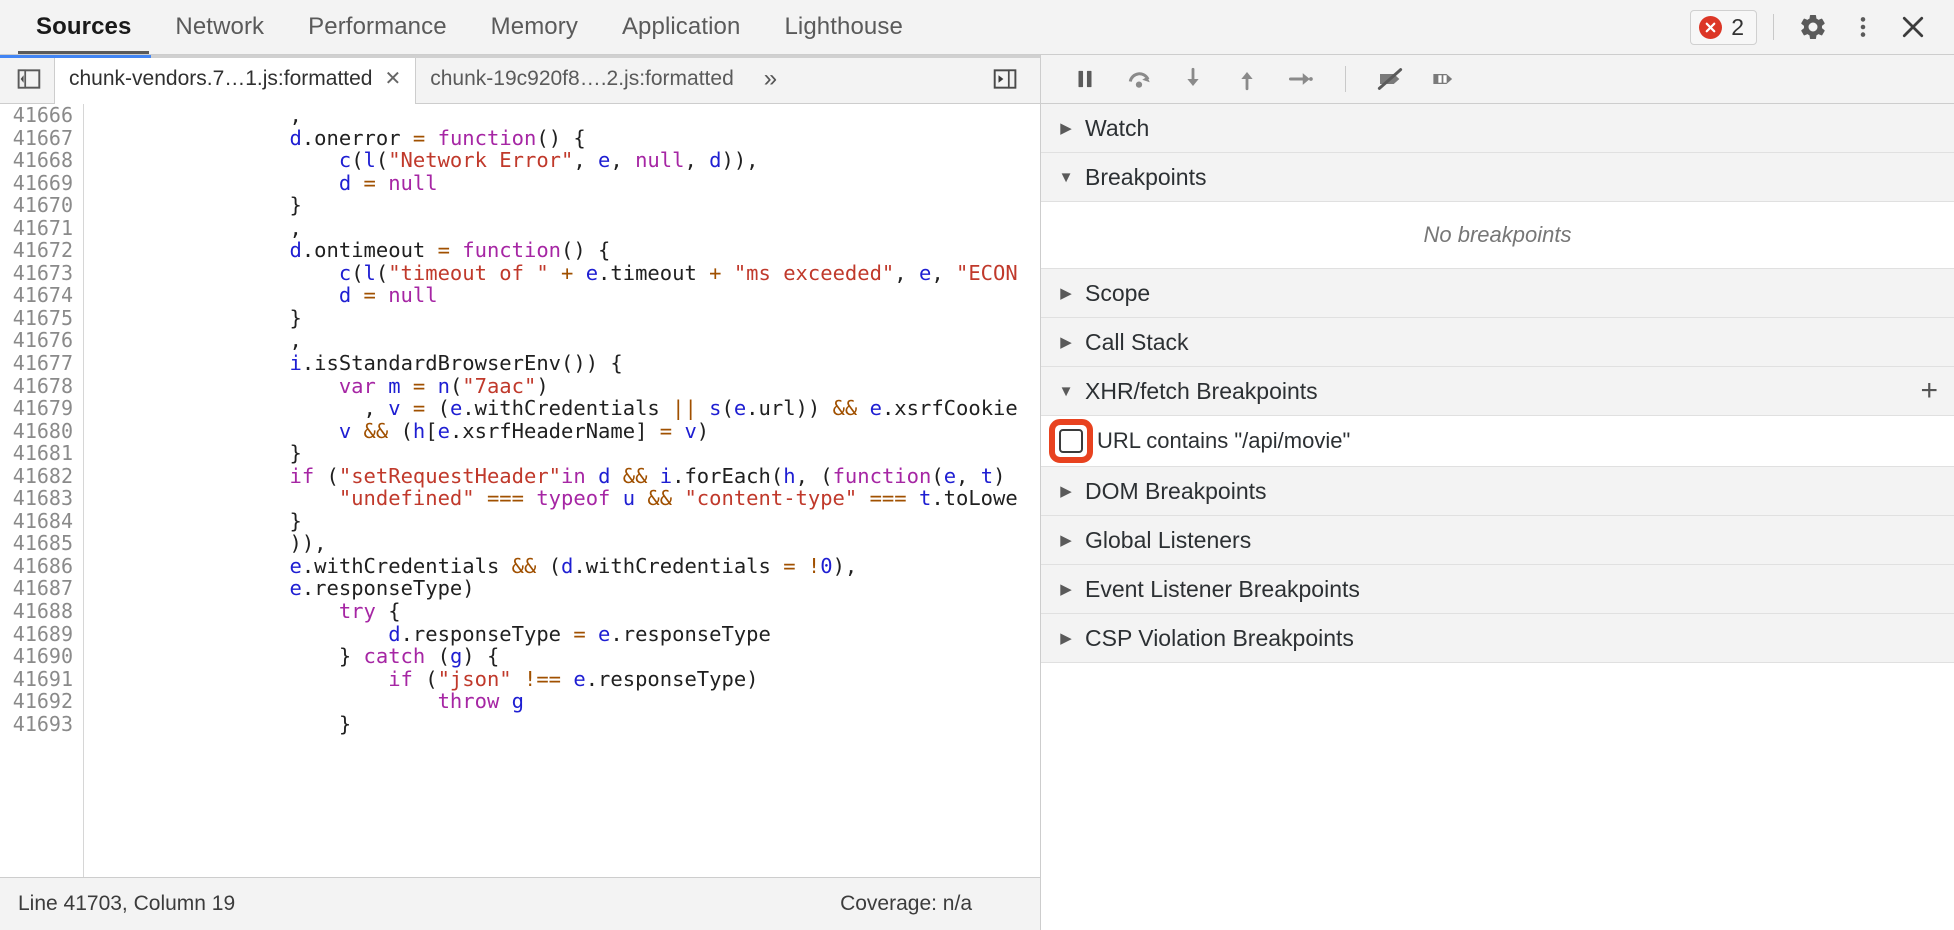 This screenshot has height=930, width=1954. What do you see at coordinates (42, 317) in the screenshot?
I see `line-number: 41675` at bounding box center [42, 317].